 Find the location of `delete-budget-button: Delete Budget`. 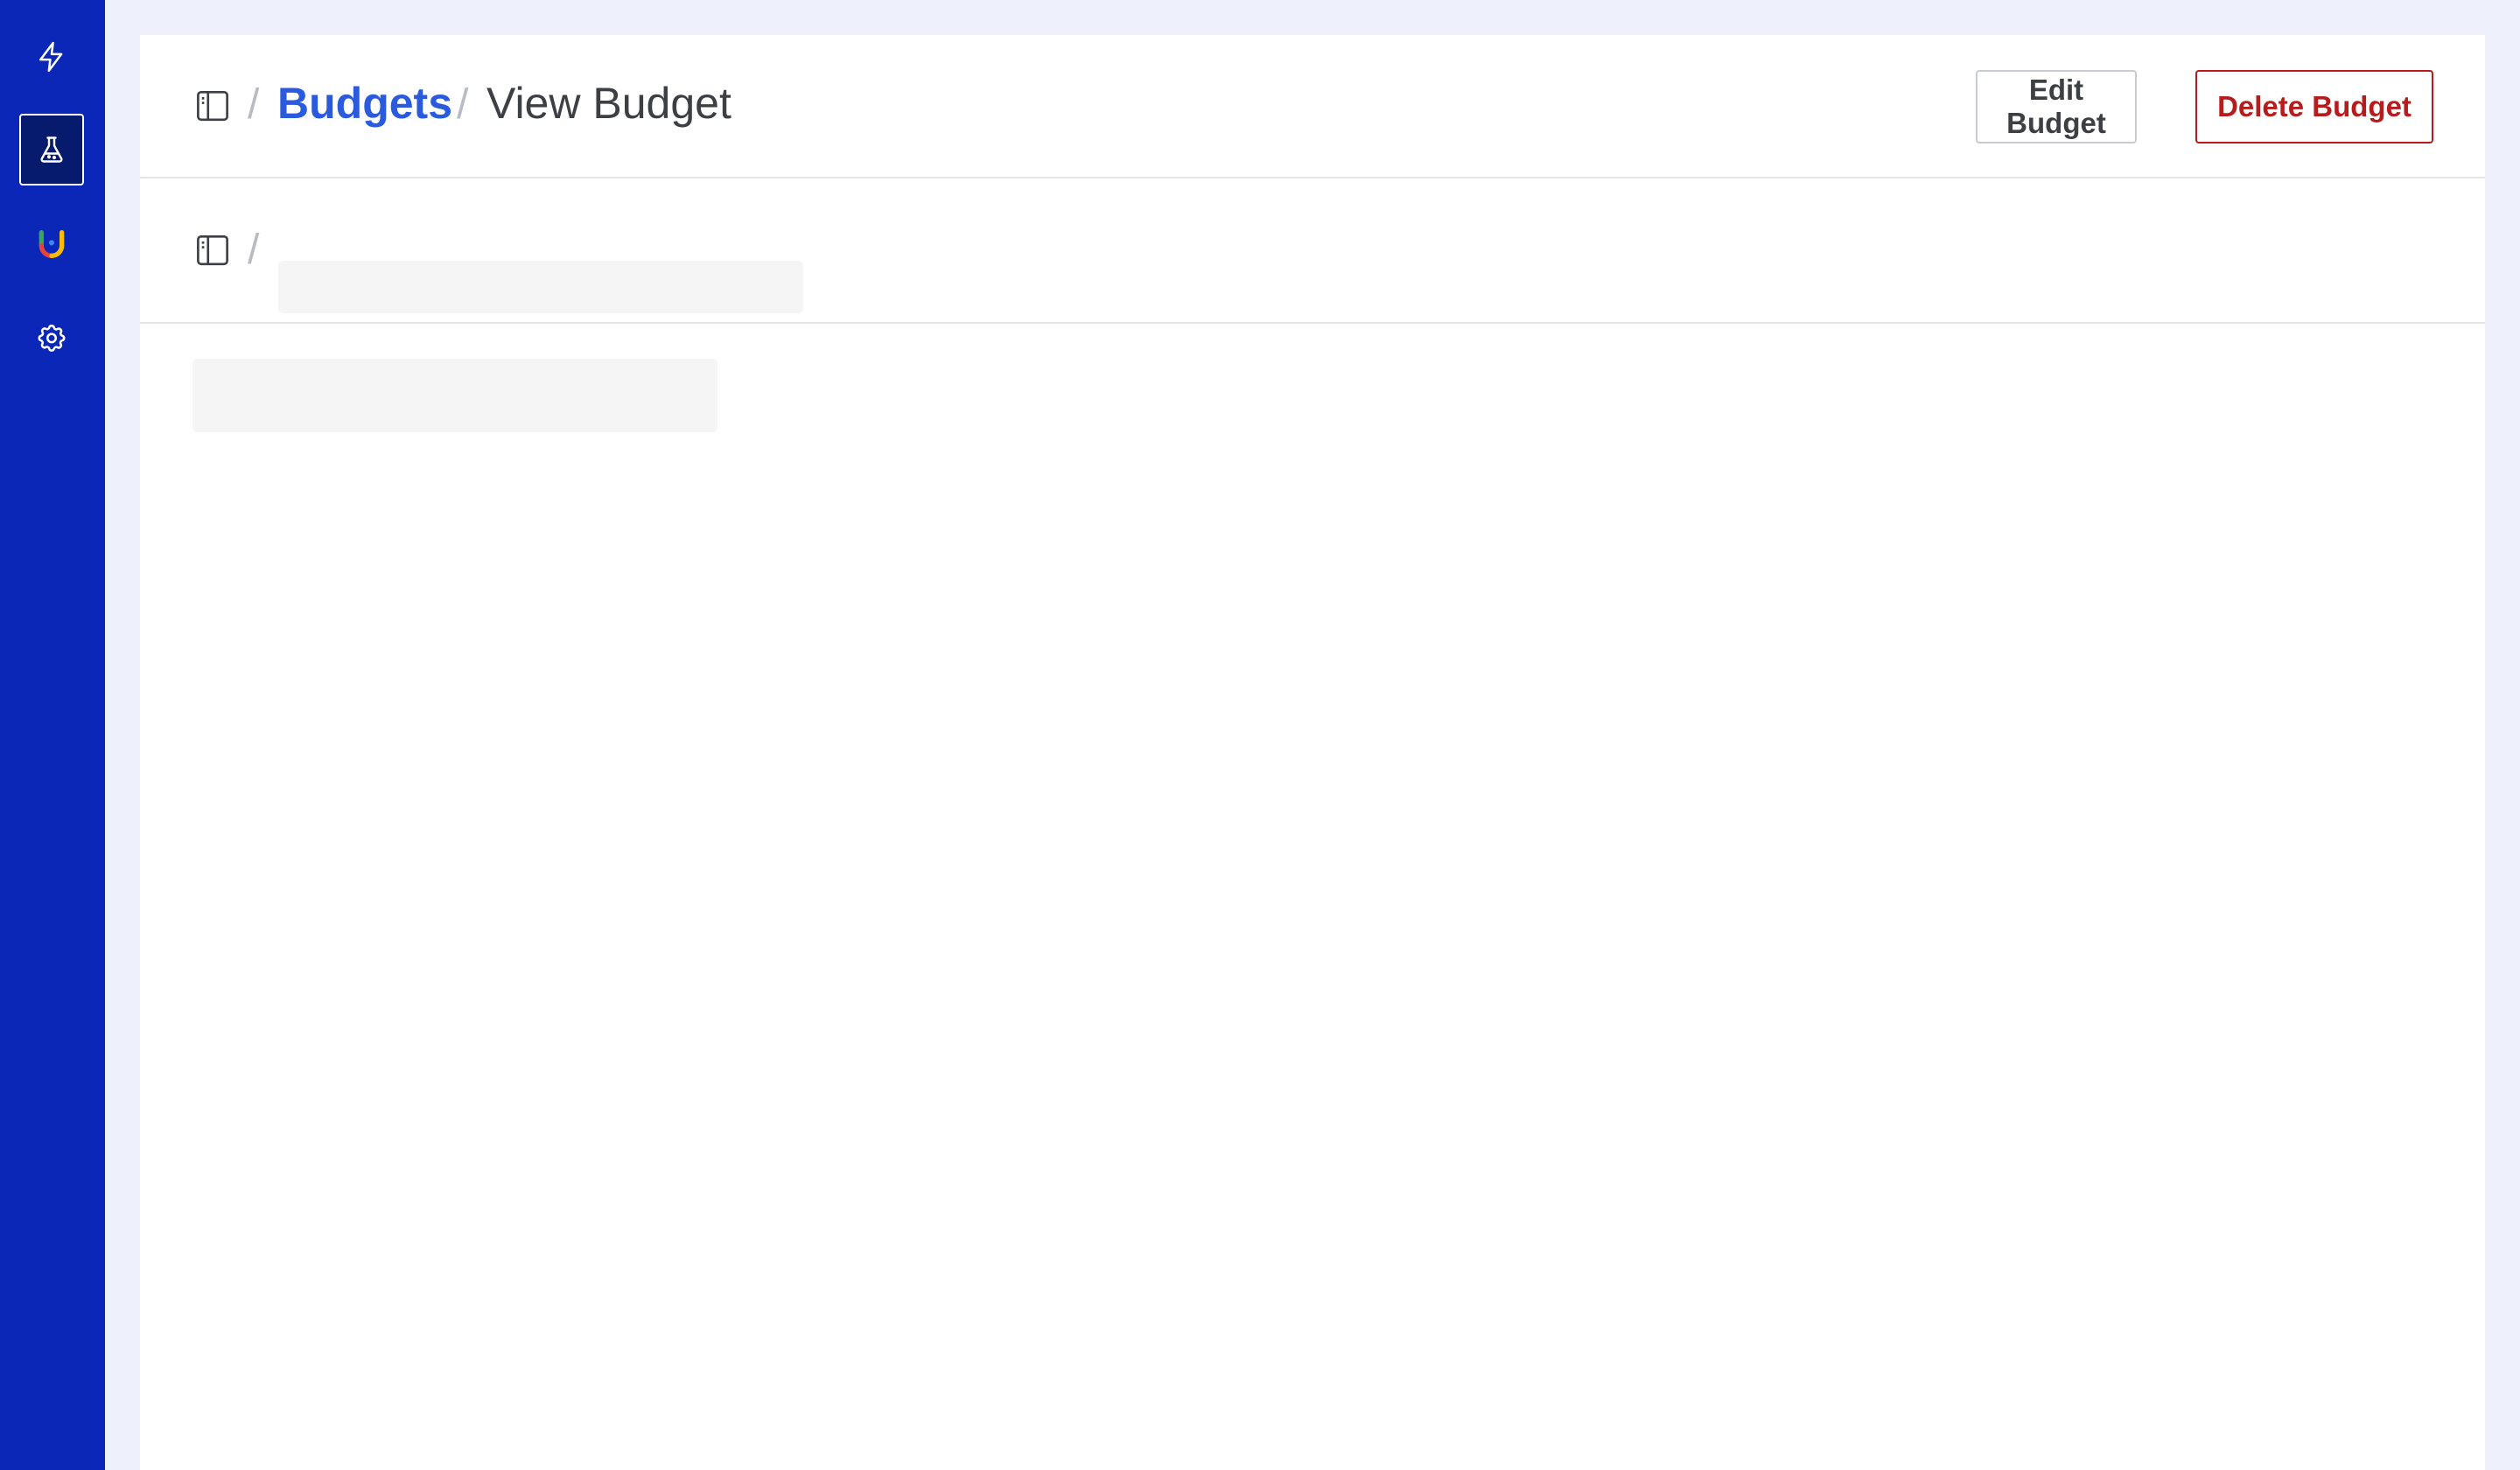

delete-budget-button: Delete Budget is located at coordinates (2314, 107).